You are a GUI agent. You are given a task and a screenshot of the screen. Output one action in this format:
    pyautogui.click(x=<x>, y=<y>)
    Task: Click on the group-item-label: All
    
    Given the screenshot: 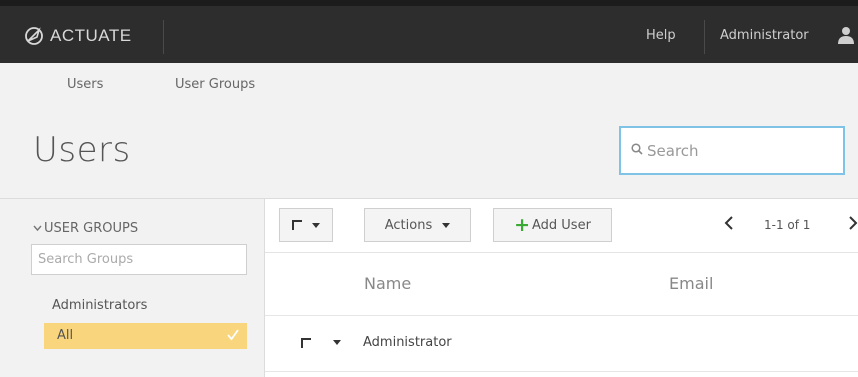 What is the action you would take?
    pyautogui.click(x=65, y=335)
    